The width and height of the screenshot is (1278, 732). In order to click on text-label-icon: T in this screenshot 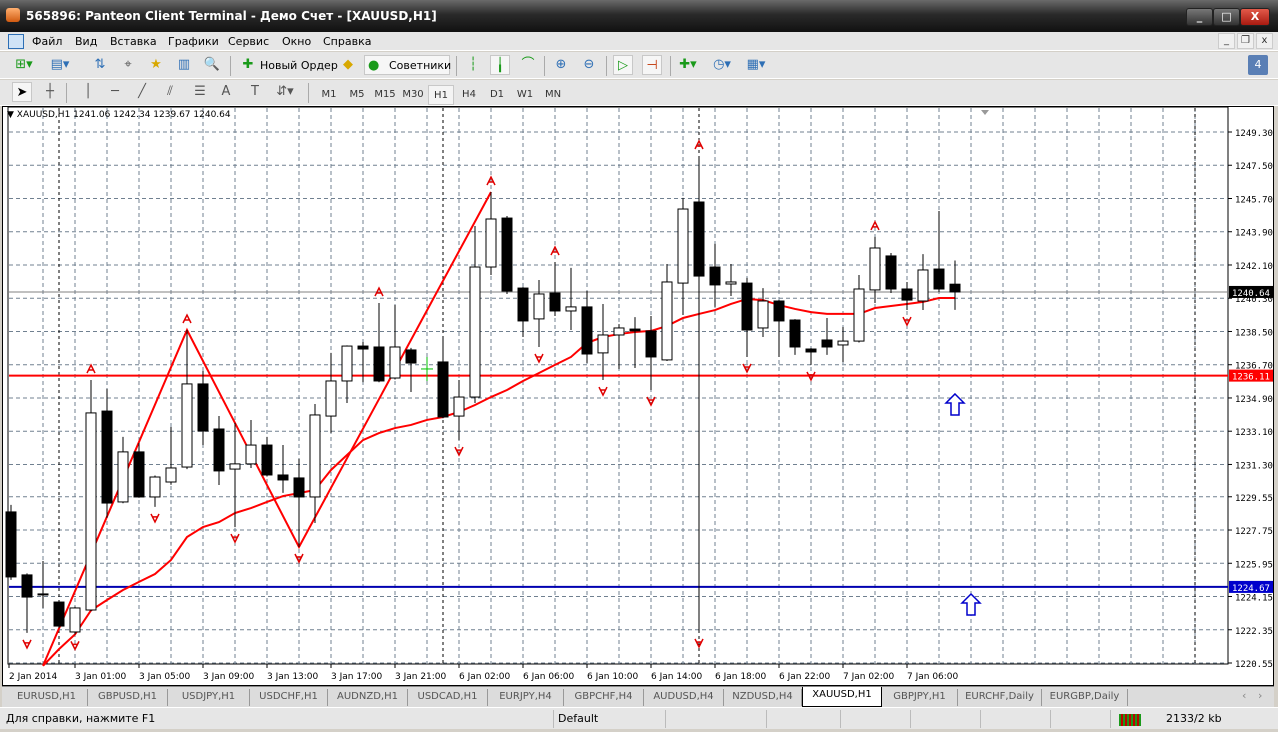, I will do `click(255, 92)`.